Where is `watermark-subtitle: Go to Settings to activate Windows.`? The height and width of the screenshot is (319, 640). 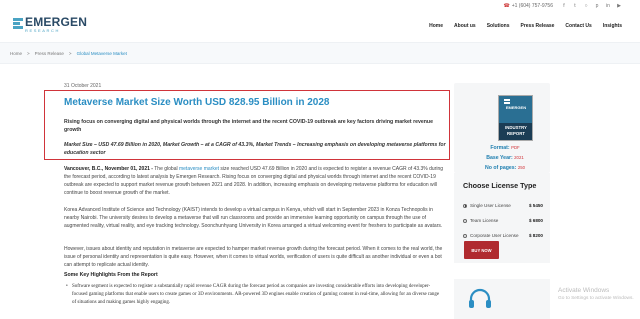
watermark-subtitle: Go to Settings to activate Windows. is located at coordinates (596, 298).